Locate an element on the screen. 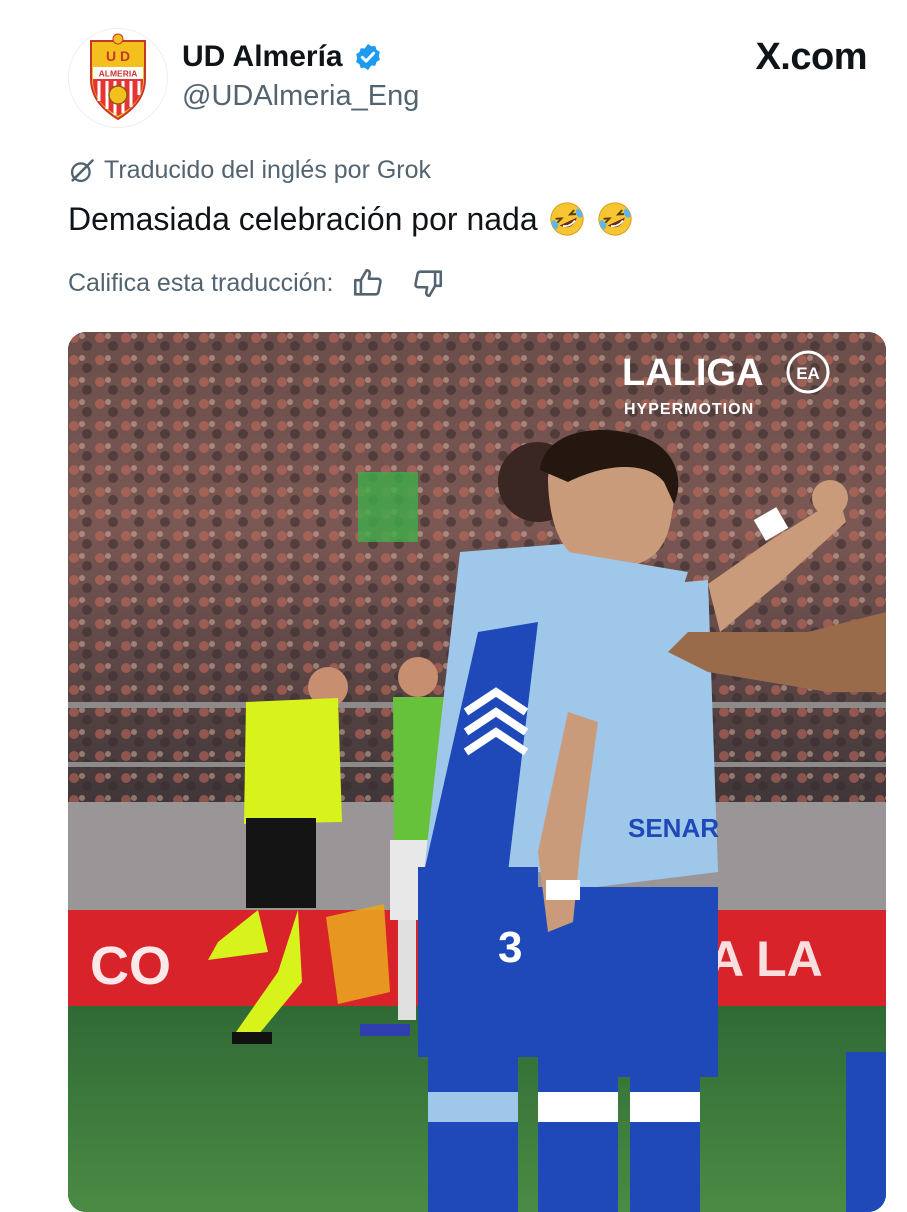 The image size is (907, 1212). x-com-brand: X.com is located at coordinates (811, 57).